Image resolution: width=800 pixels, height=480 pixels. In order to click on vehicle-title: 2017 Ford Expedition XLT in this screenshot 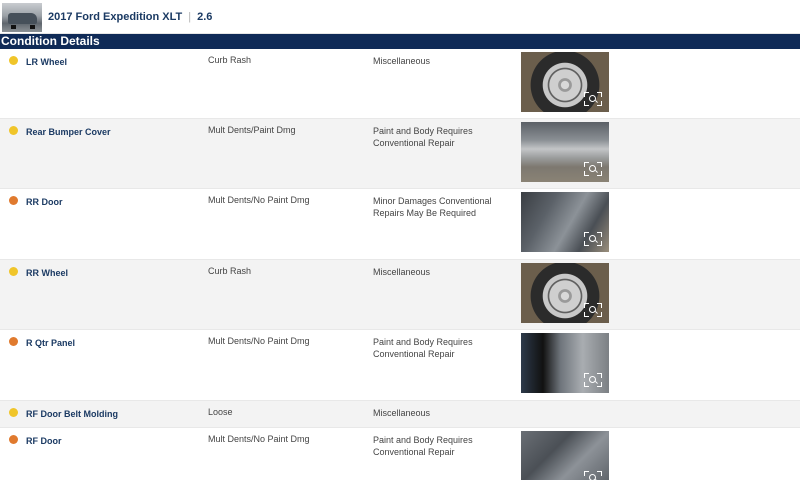, I will do `click(115, 16)`.